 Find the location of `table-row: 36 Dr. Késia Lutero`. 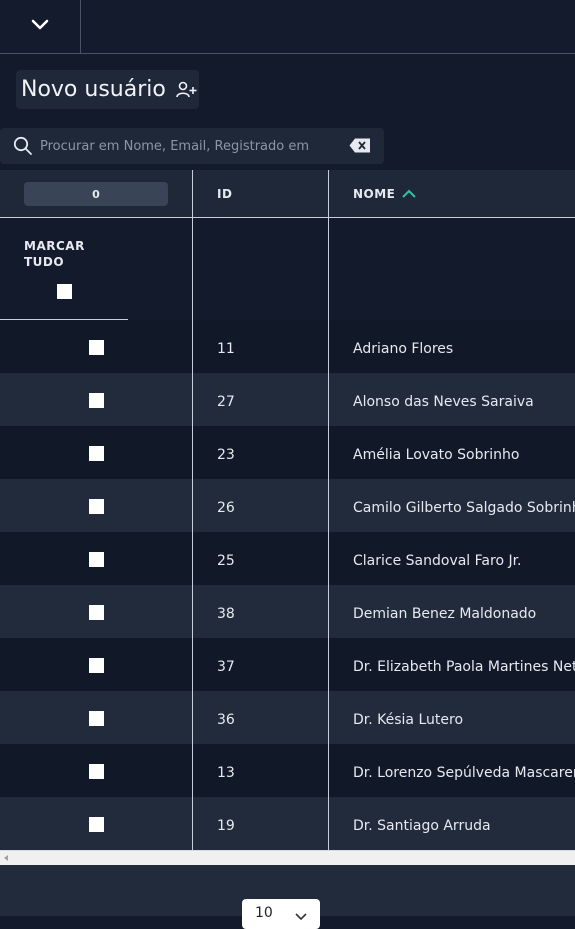

table-row: 36 Dr. Késia Lutero is located at coordinates (287, 717).